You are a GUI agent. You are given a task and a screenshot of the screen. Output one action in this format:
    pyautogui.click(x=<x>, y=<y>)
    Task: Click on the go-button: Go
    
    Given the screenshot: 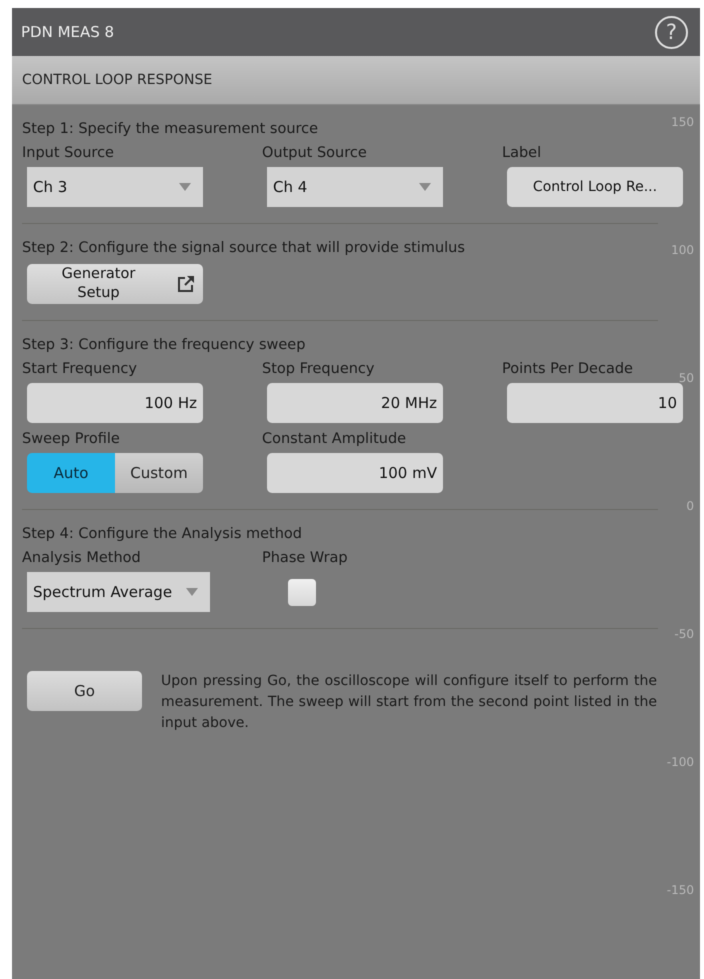 What is the action you would take?
    pyautogui.click(x=84, y=691)
    